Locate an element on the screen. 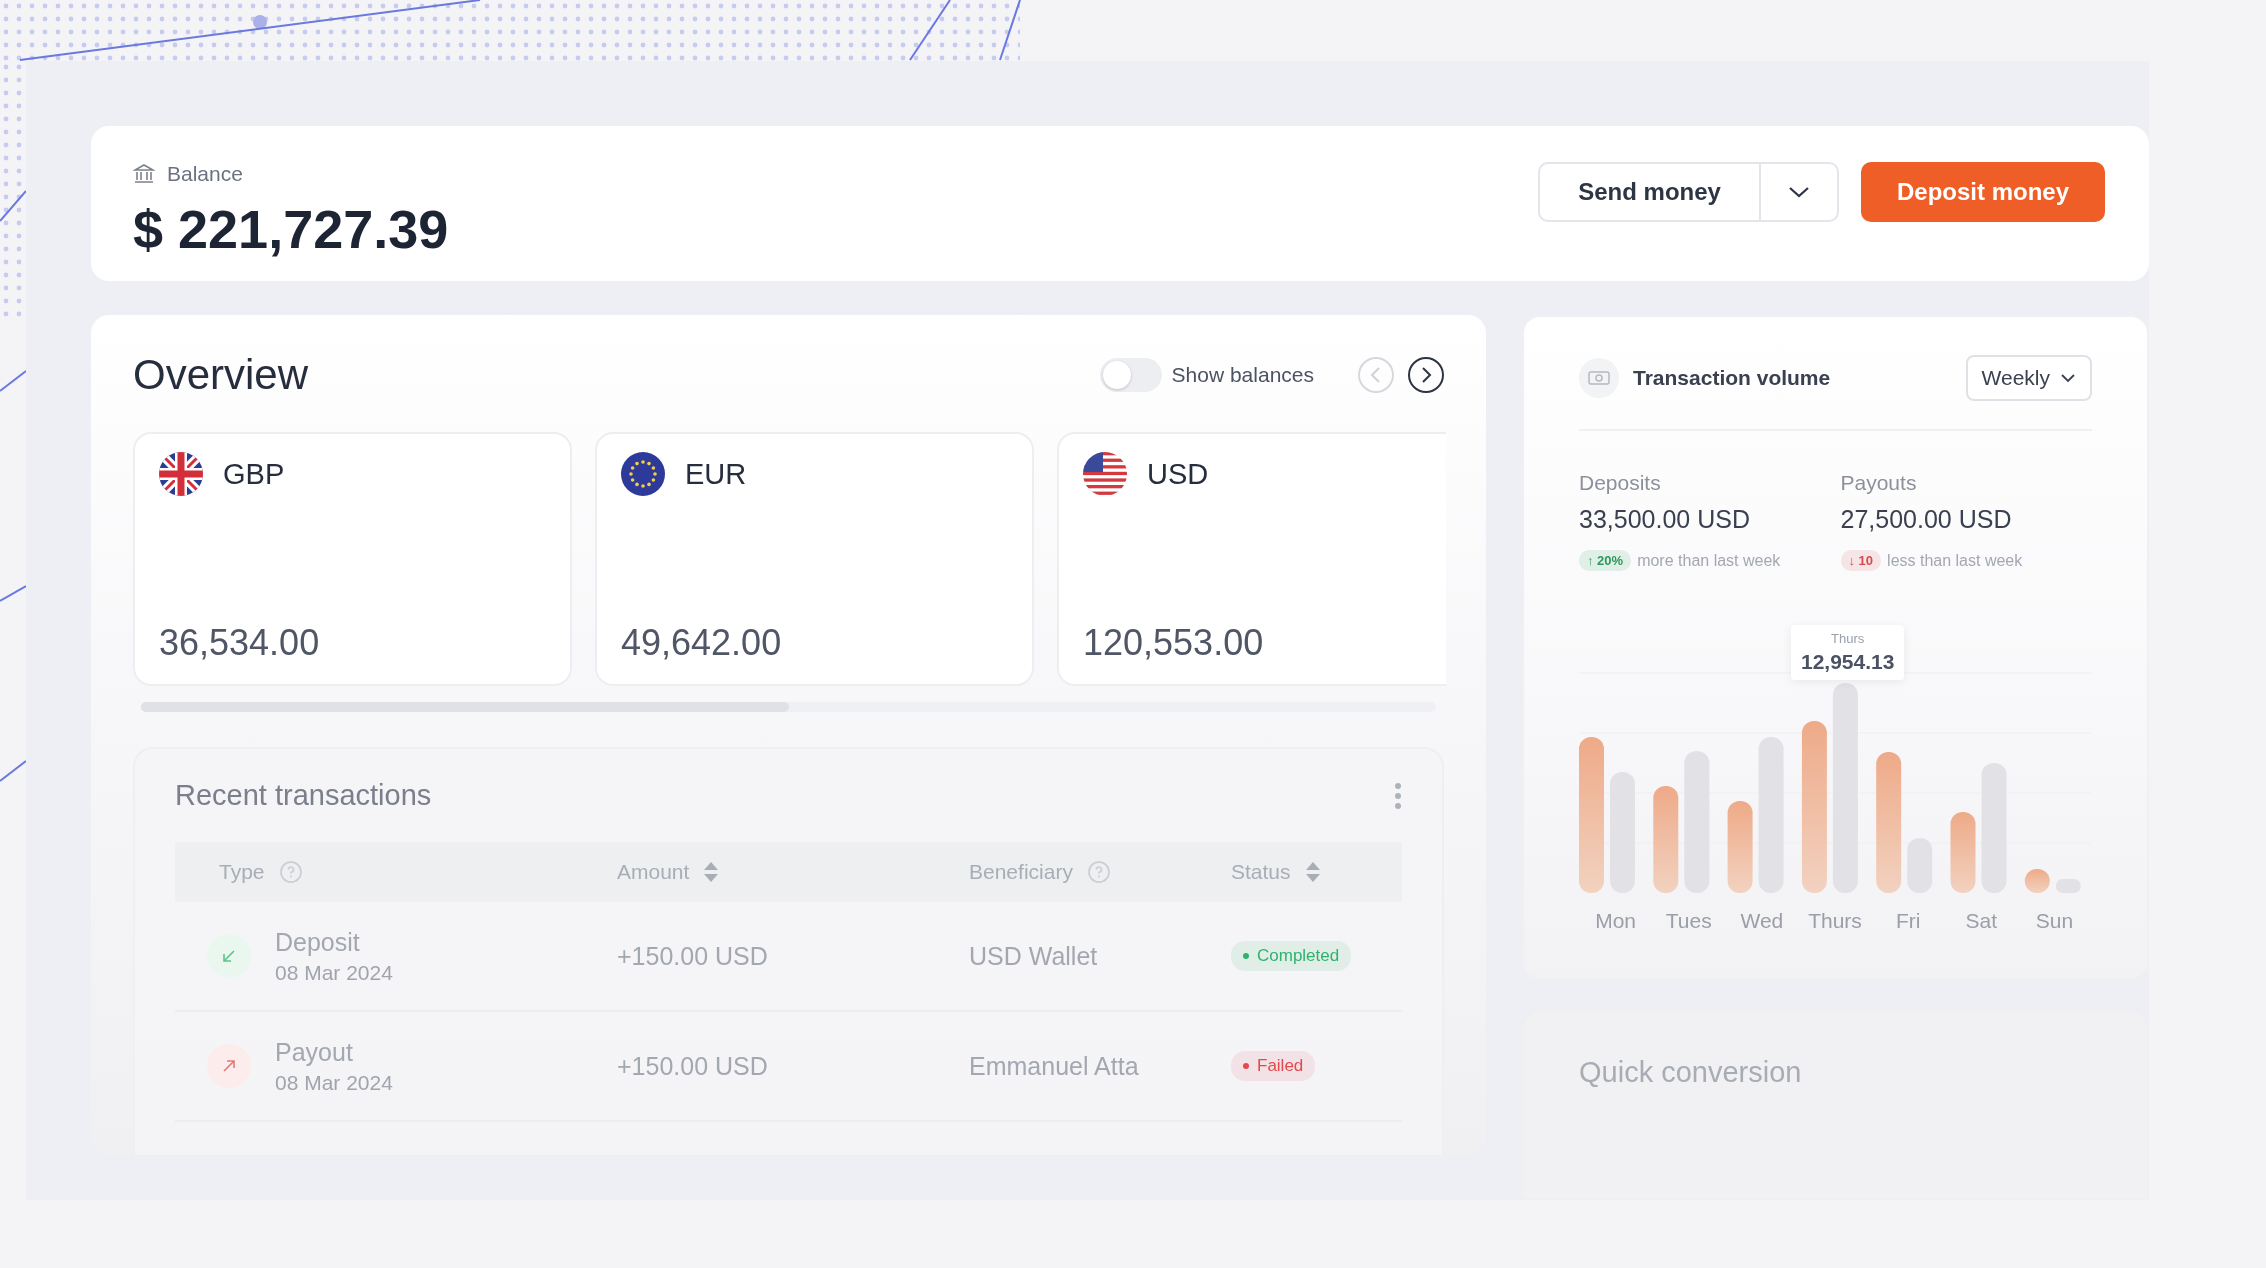  column-header: Type is located at coordinates (242, 872).